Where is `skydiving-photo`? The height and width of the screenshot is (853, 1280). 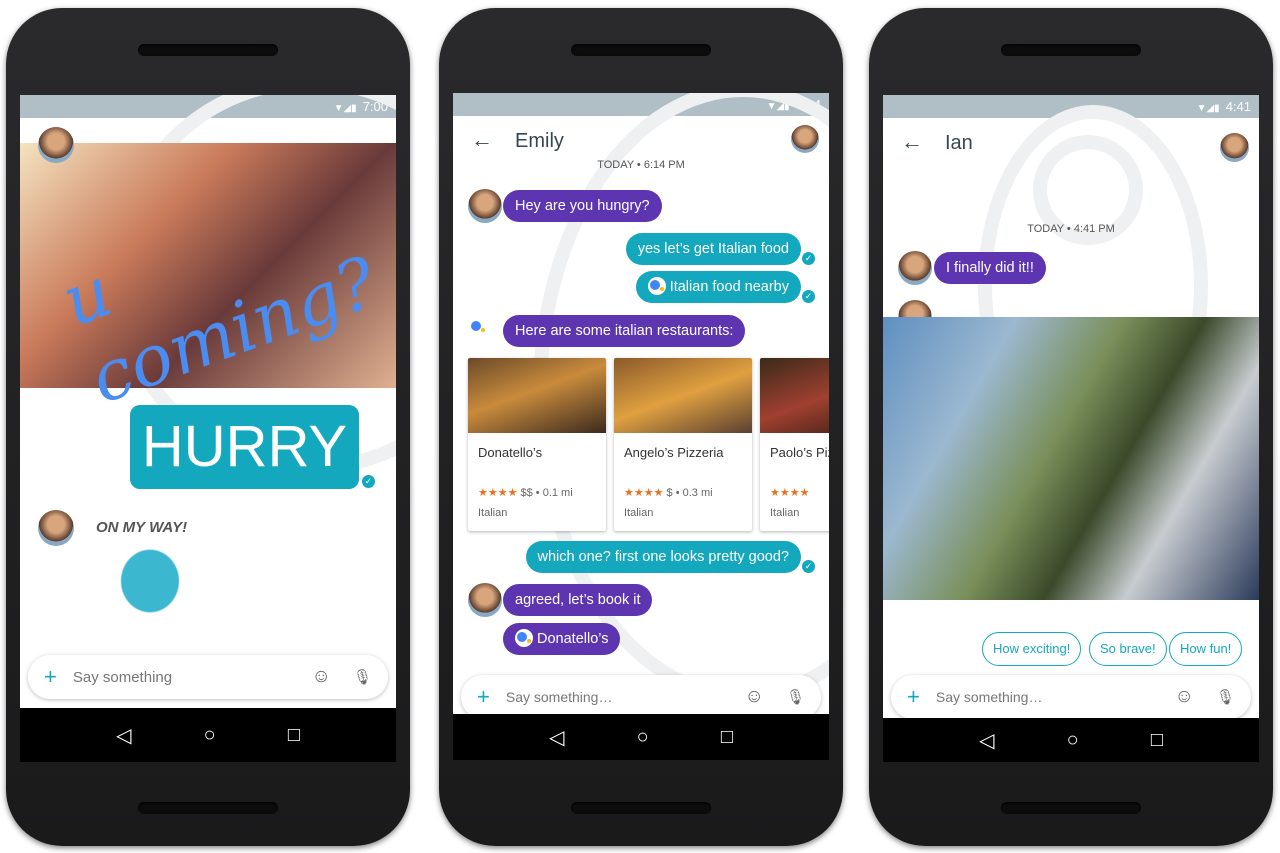 skydiving-photo is located at coordinates (1071, 458).